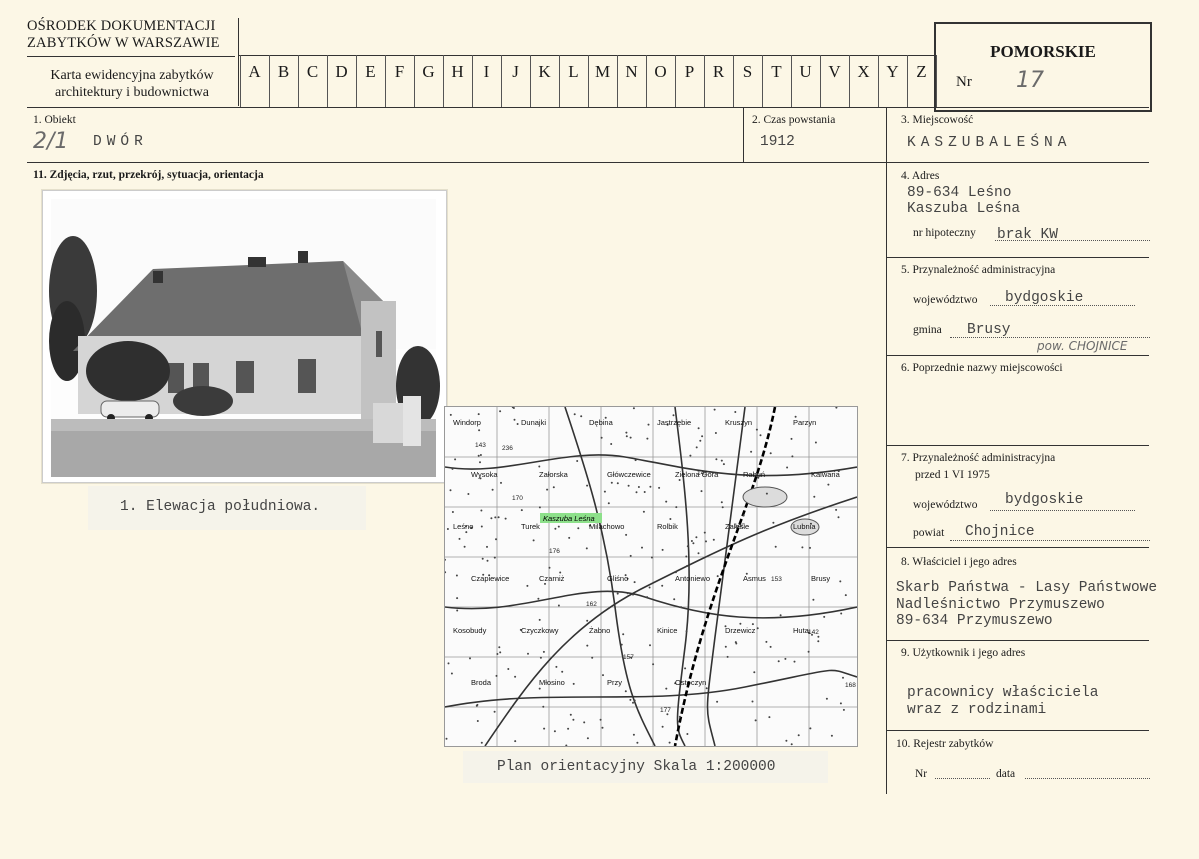 The image size is (1199, 859). I want to click on rejestr-nr-label: Nr, so click(921, 774).